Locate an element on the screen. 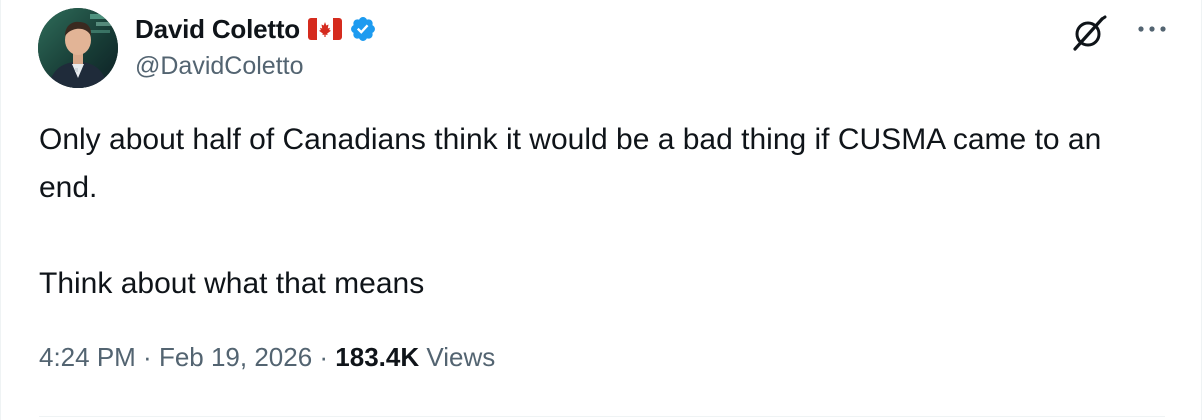  display-name: David Coletto is located at coordinates (217, 29).